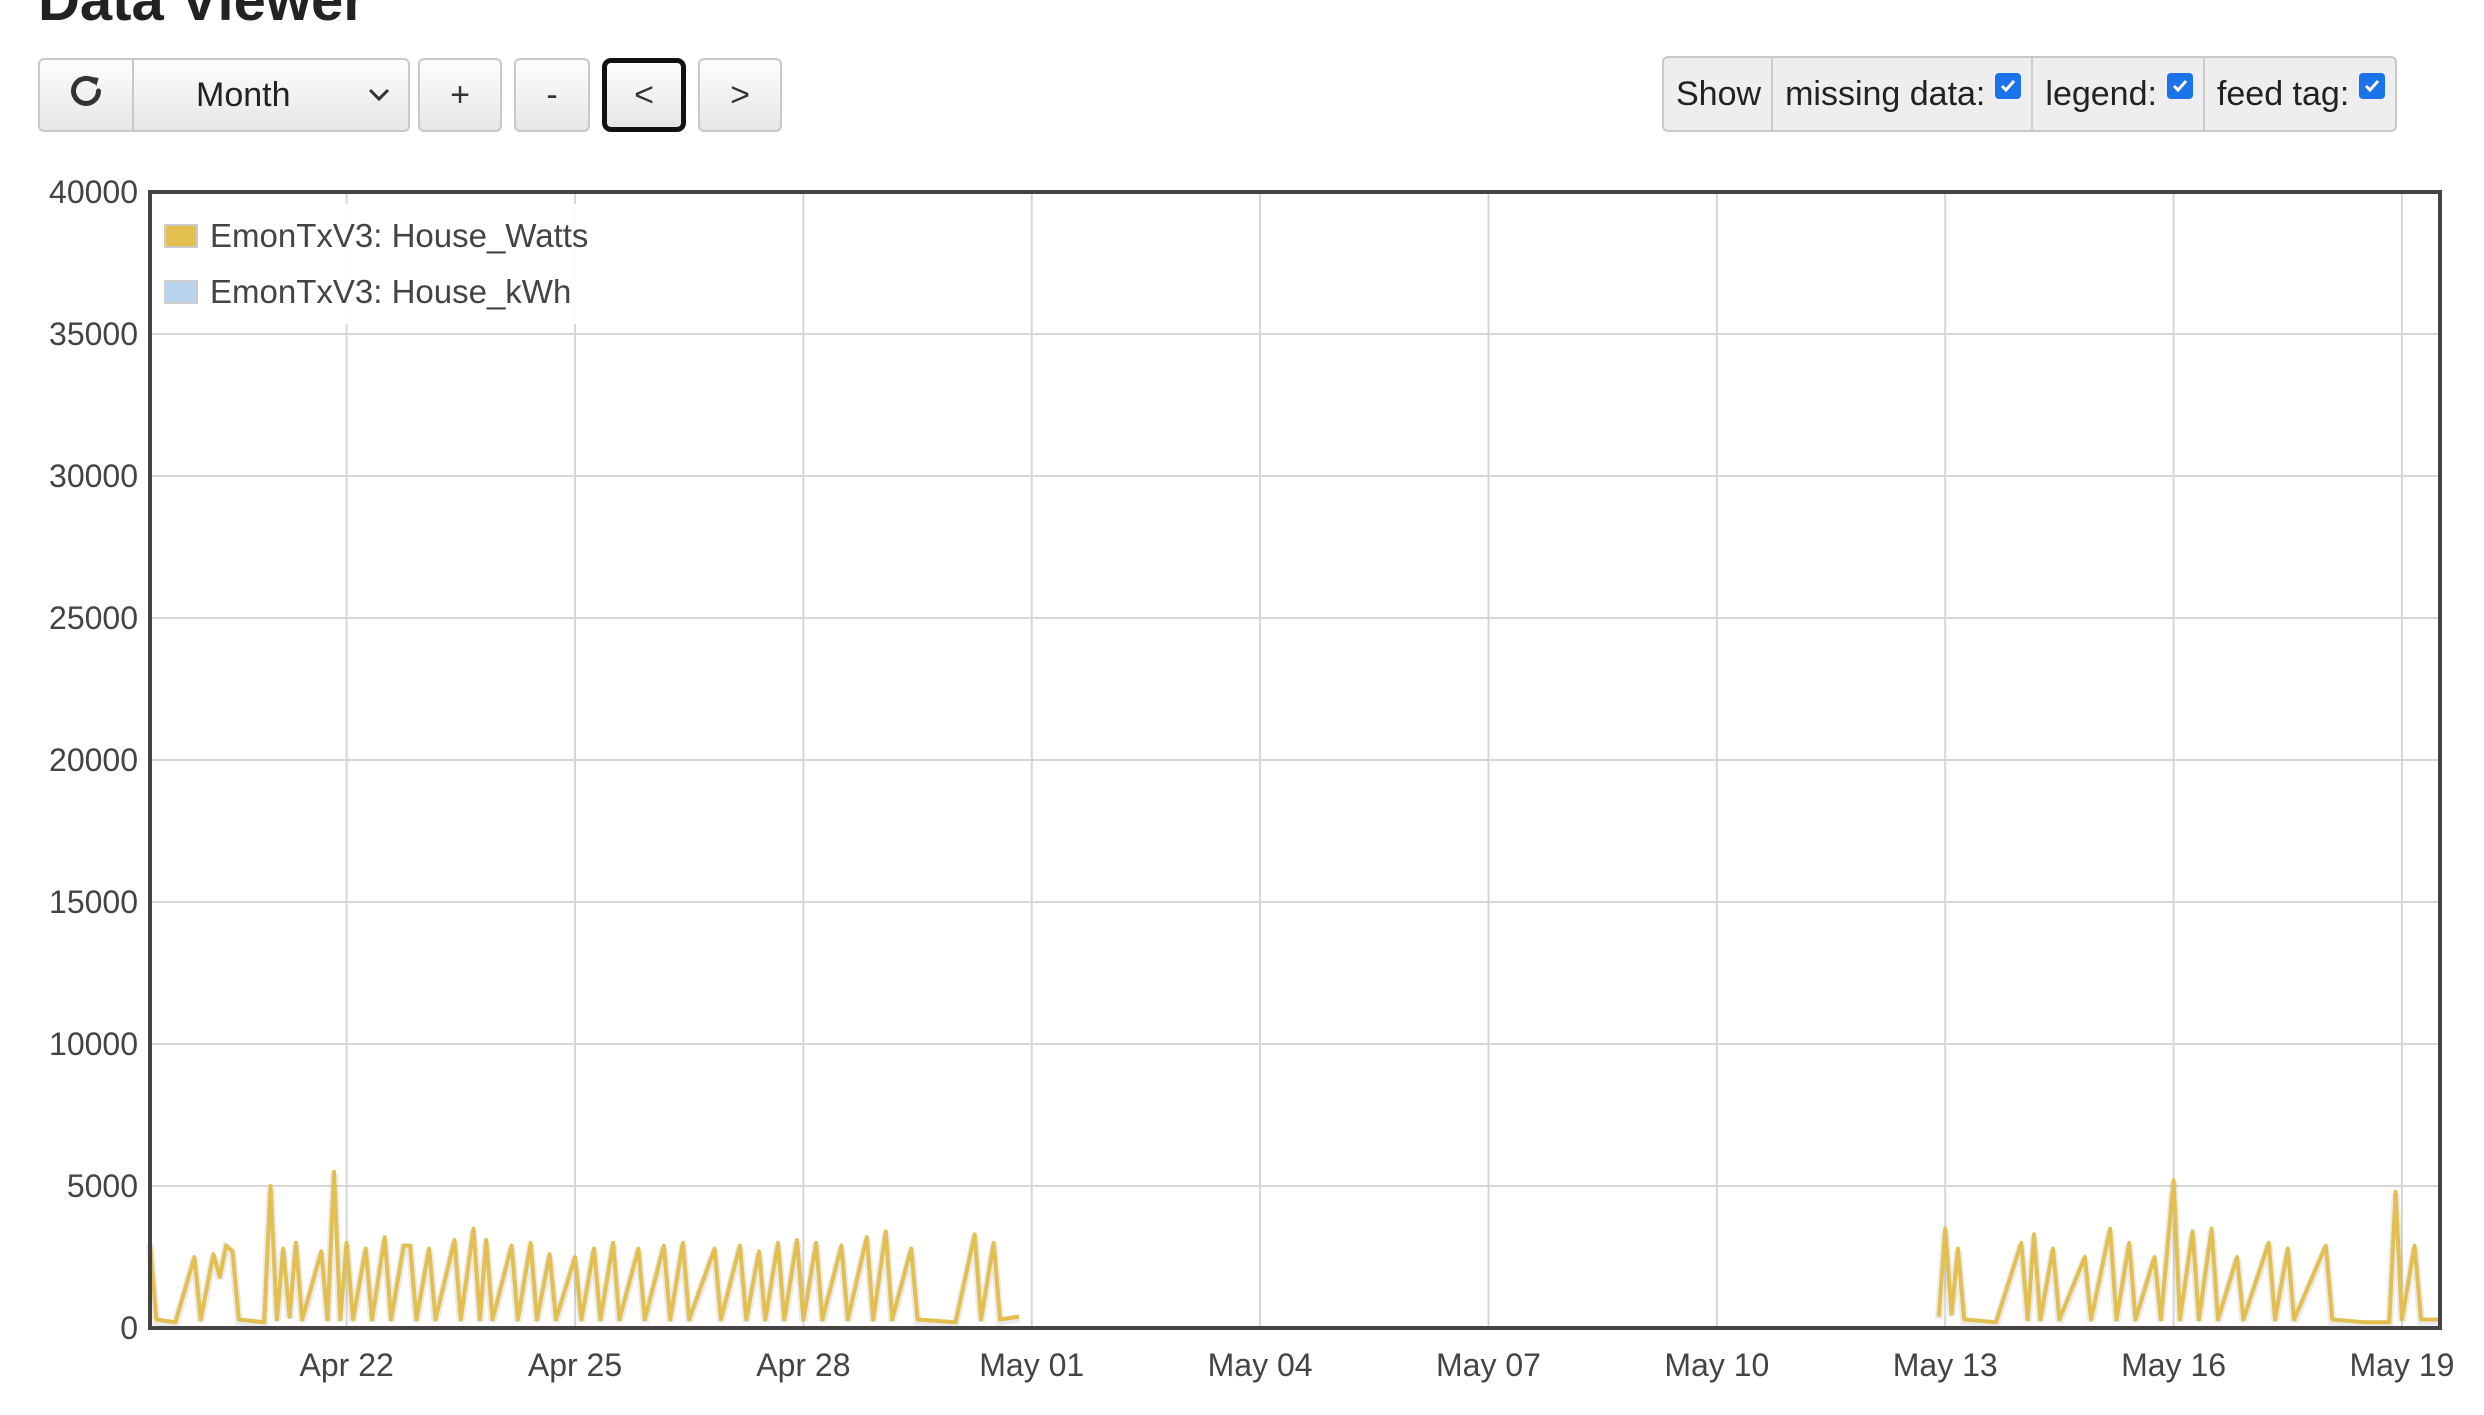 The width and height of the screenshot is (2484, 1415). Describe the element at coordinates (2008, 86) in the screenshot. I see `missing-data-checkbox` at that location.